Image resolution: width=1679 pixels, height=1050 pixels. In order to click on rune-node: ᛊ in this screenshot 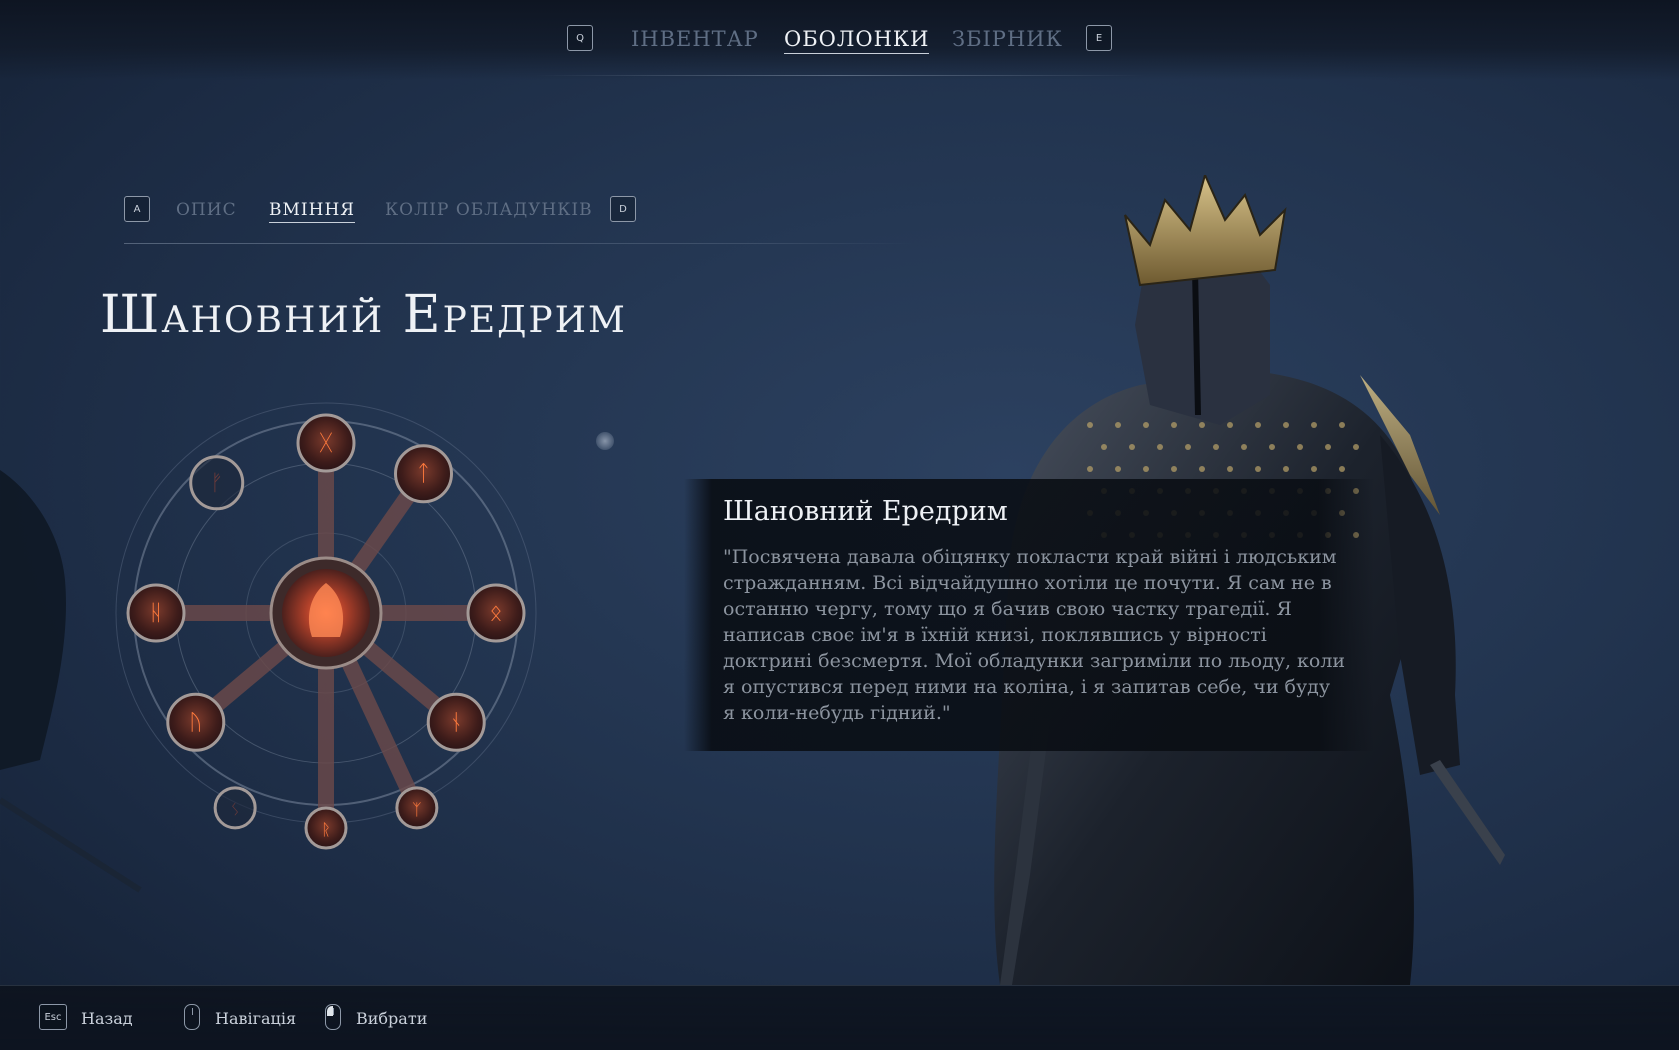, I will do `click(235, 808)`.